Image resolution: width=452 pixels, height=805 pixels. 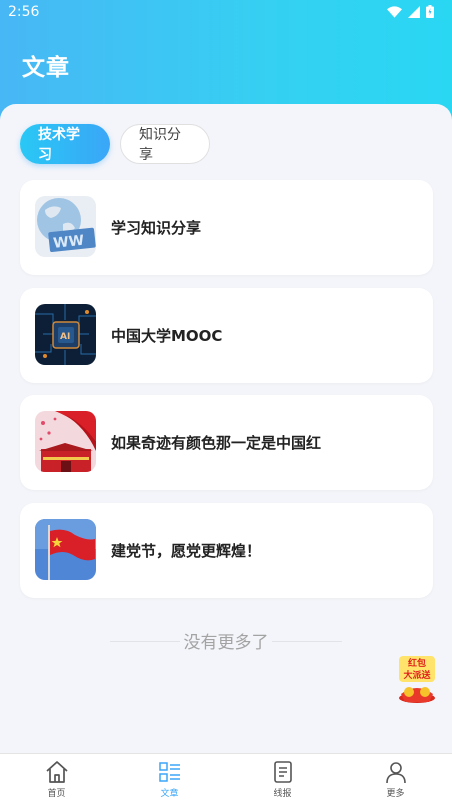 I want to click on list-end-indicator: 没有更多了, so click(x=226, y=640).